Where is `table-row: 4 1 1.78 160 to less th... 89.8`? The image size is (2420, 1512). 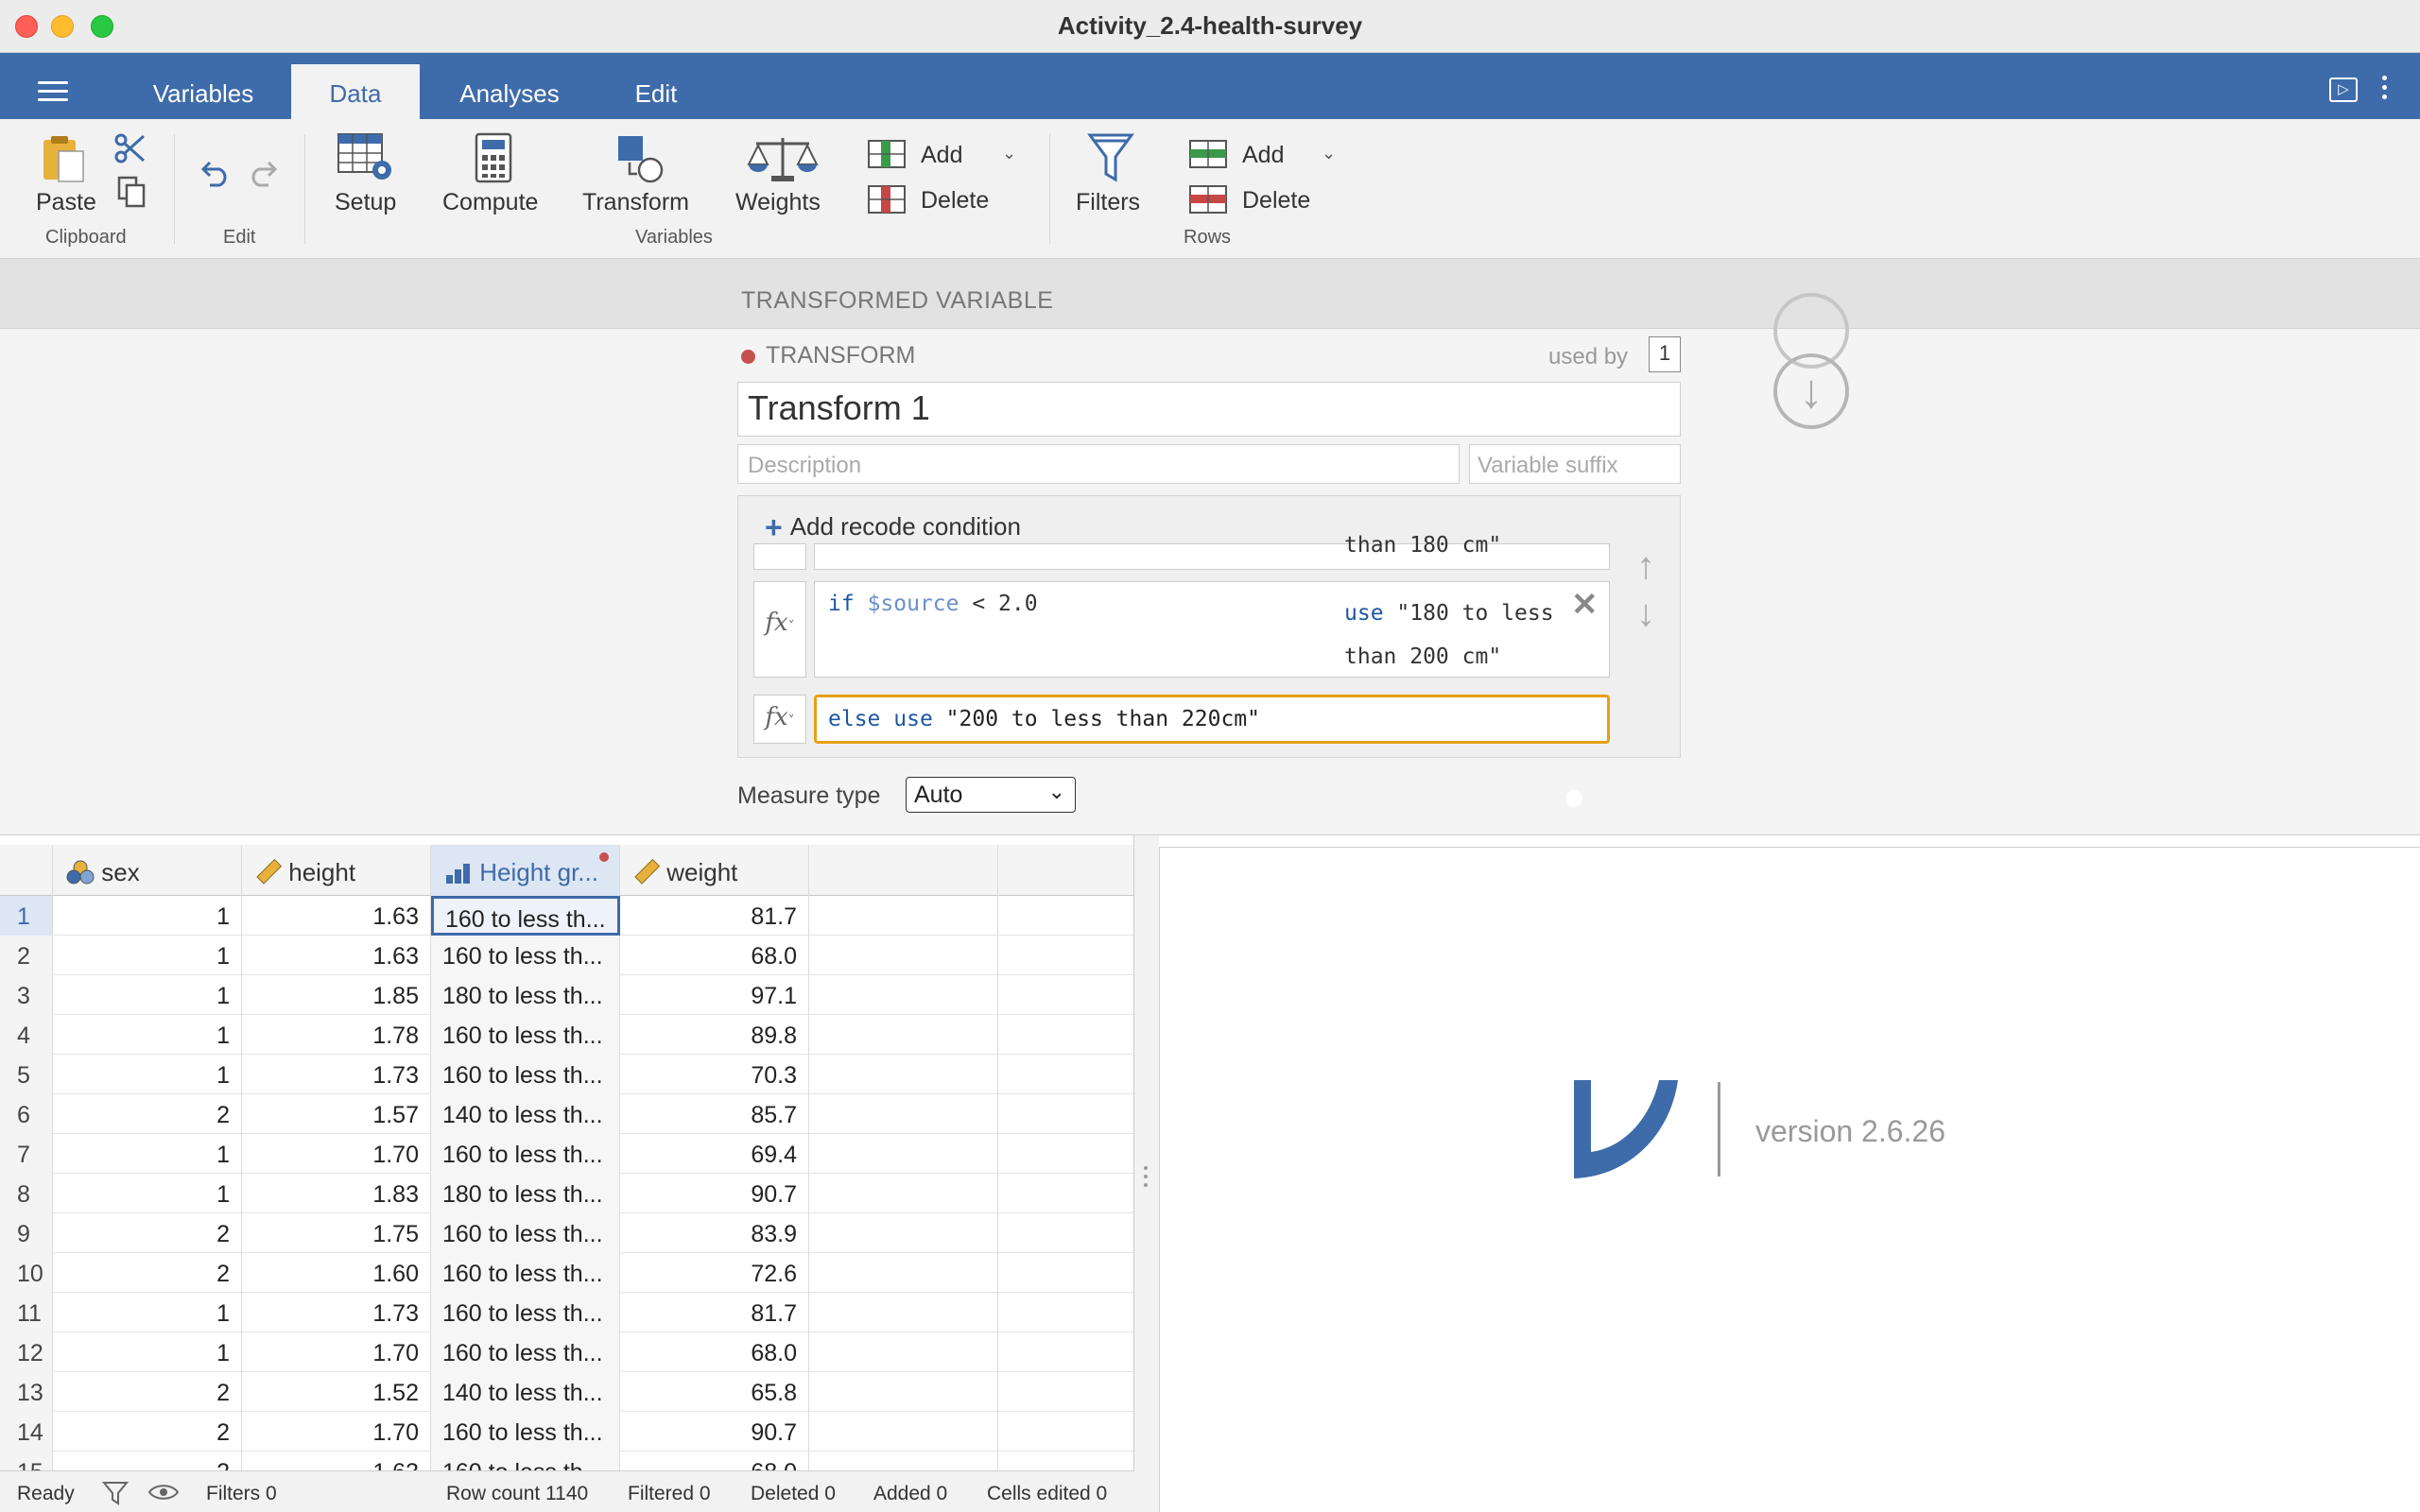
table-row: 4 1 1.78 160 to less th... 89.8 is located at coordinates (566, 1035).